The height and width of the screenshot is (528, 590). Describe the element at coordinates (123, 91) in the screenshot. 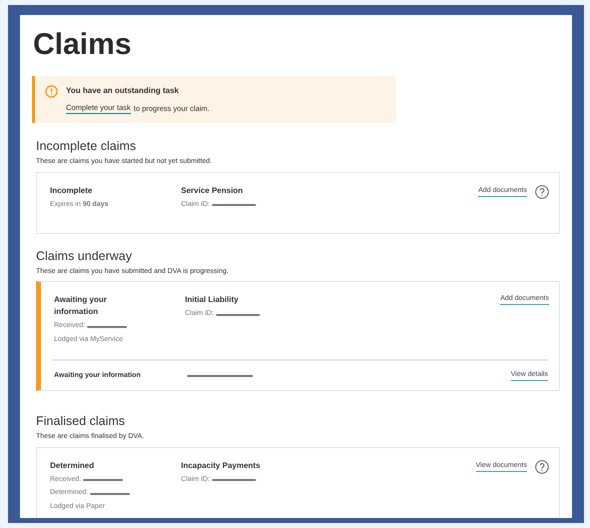

I see `alert-title: You have an outstanding task` at that location.